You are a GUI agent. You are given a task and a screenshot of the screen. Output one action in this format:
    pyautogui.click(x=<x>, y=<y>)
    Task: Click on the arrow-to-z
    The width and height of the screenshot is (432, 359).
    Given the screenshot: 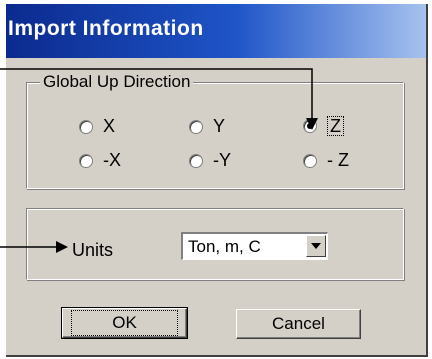 What is the action you would take?
    pyautogui.click(x=156, y=95)
    